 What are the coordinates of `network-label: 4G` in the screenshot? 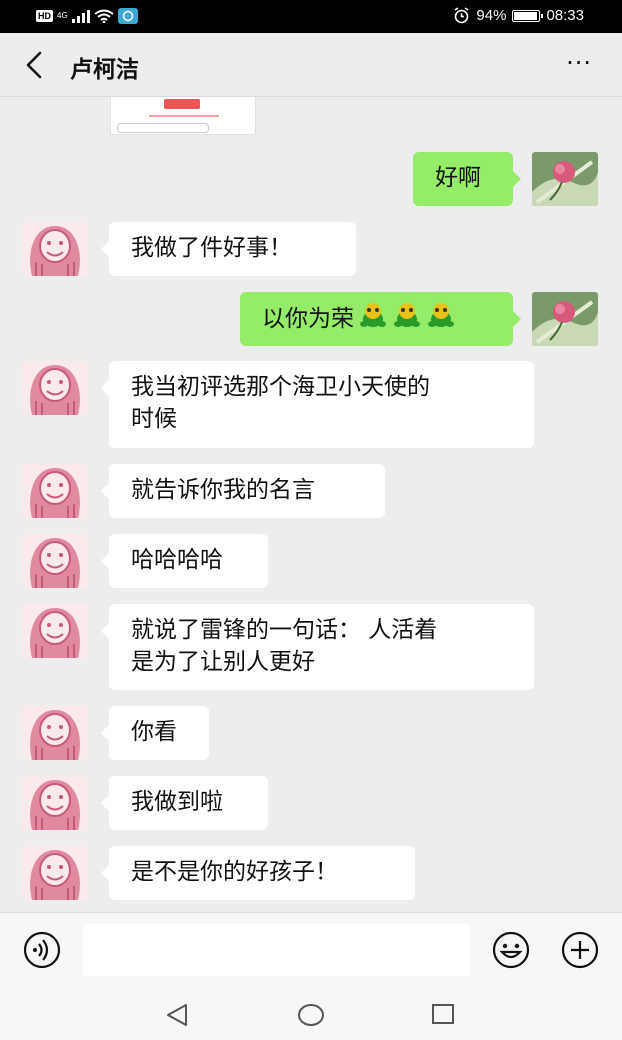 It's located at (62, 15).